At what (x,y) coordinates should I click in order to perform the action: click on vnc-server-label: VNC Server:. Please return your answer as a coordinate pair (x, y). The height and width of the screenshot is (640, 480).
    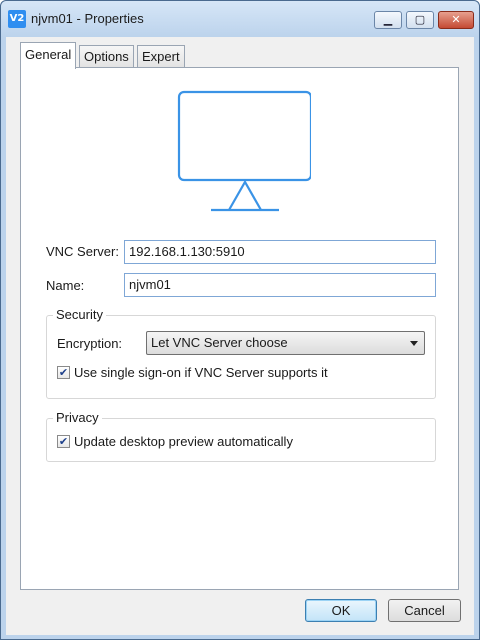
    Looking at the image, I should click on (82, 251).